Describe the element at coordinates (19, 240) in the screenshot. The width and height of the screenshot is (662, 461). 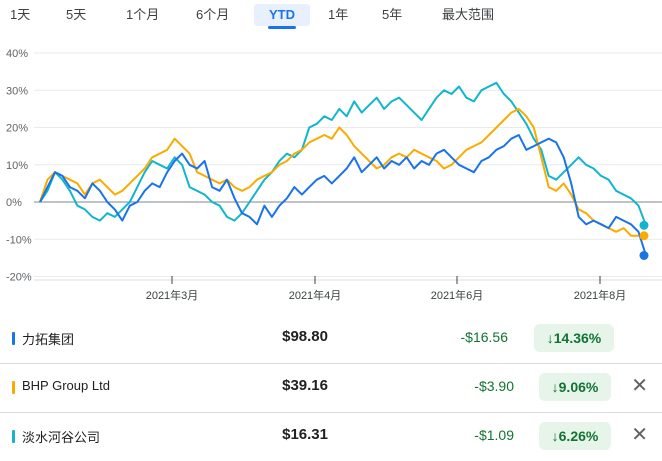
I see `y-tick-label: -10%` at that location.